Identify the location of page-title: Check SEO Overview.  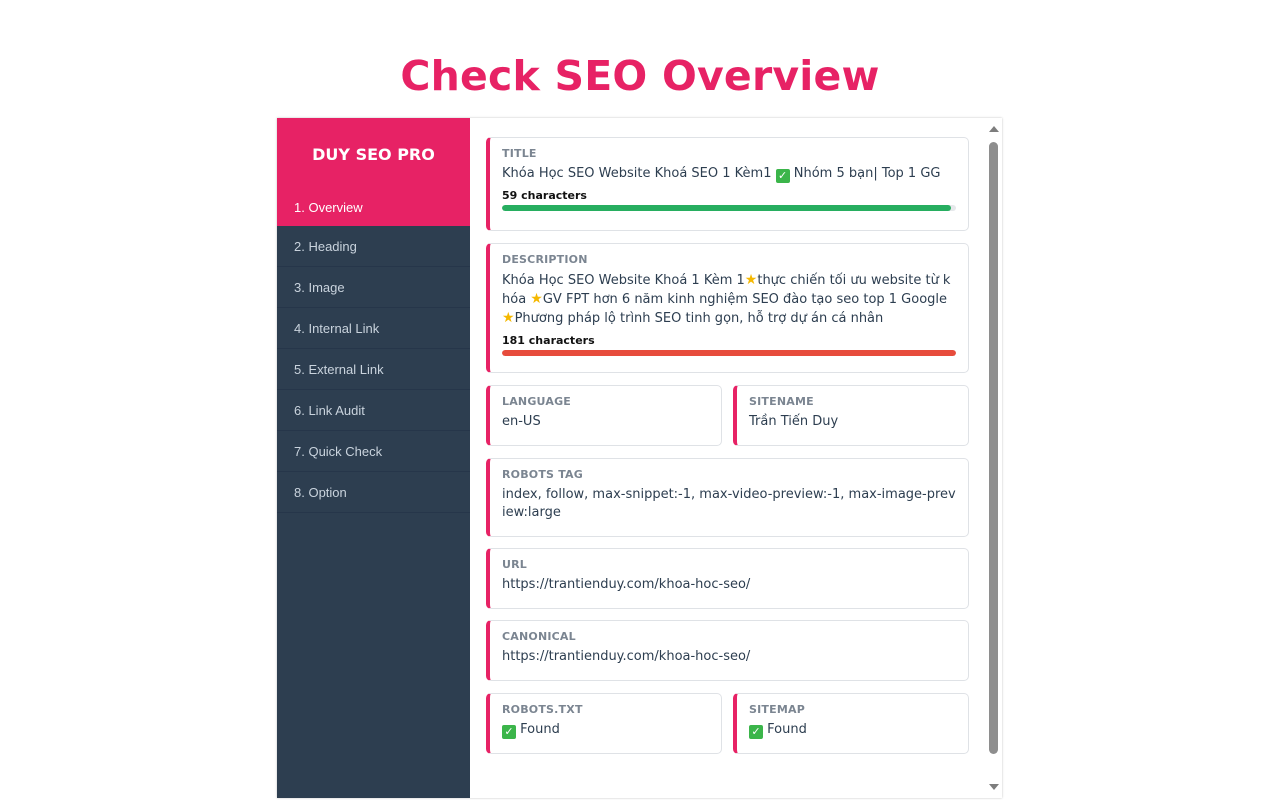
(640, 76).